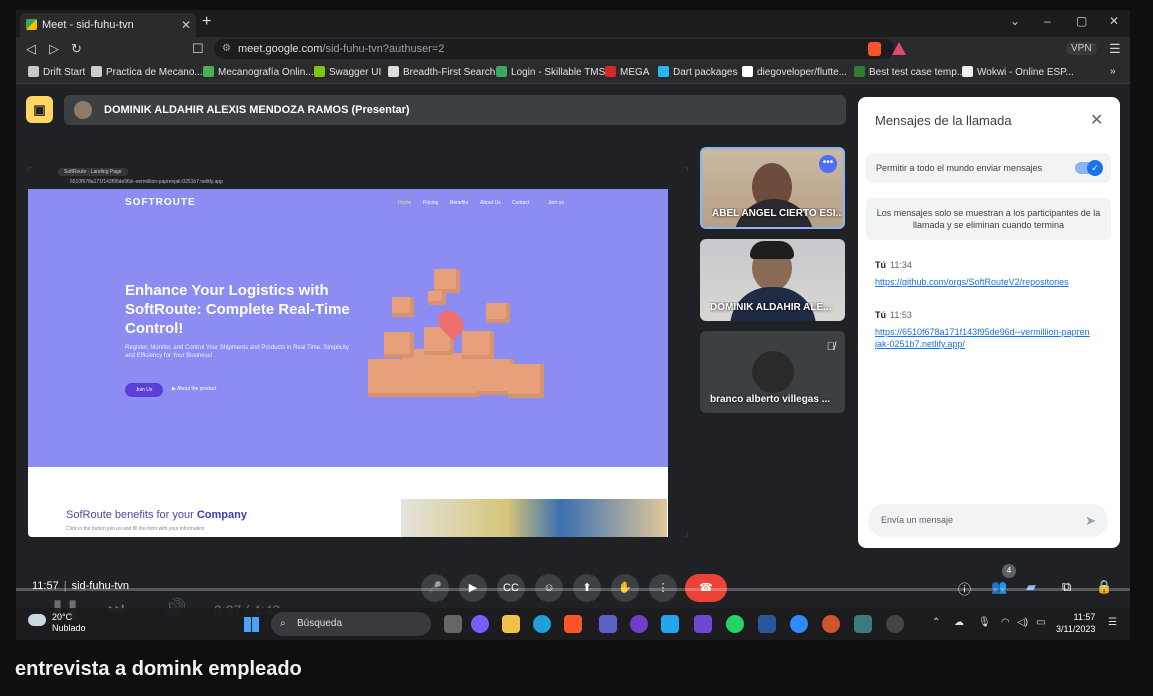  I want to click on video-progress-bar, so click(573, 589).